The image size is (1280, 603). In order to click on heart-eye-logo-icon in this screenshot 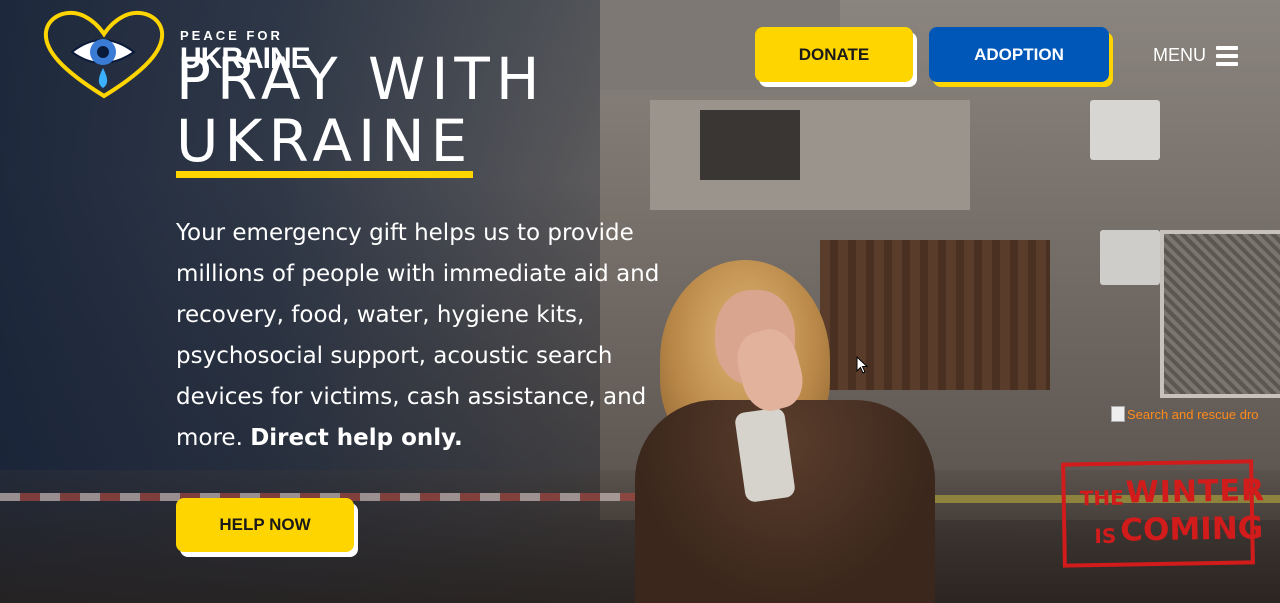, I will do `click(104, 56)`.